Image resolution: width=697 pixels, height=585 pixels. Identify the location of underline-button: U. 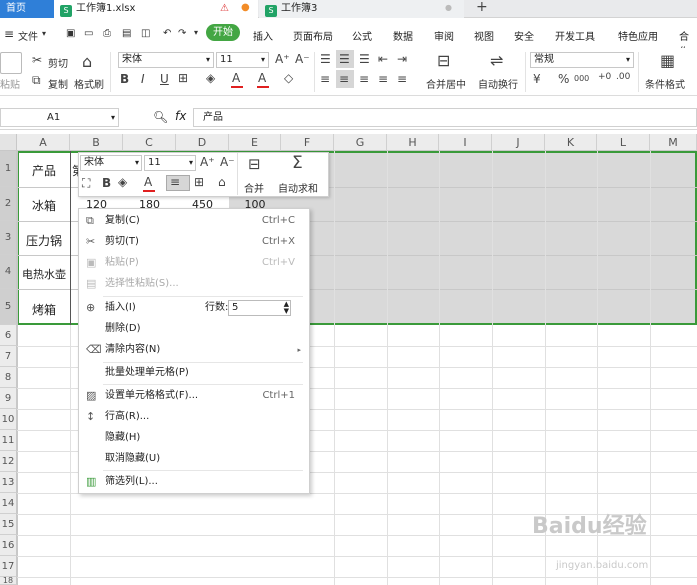
(164, 79).